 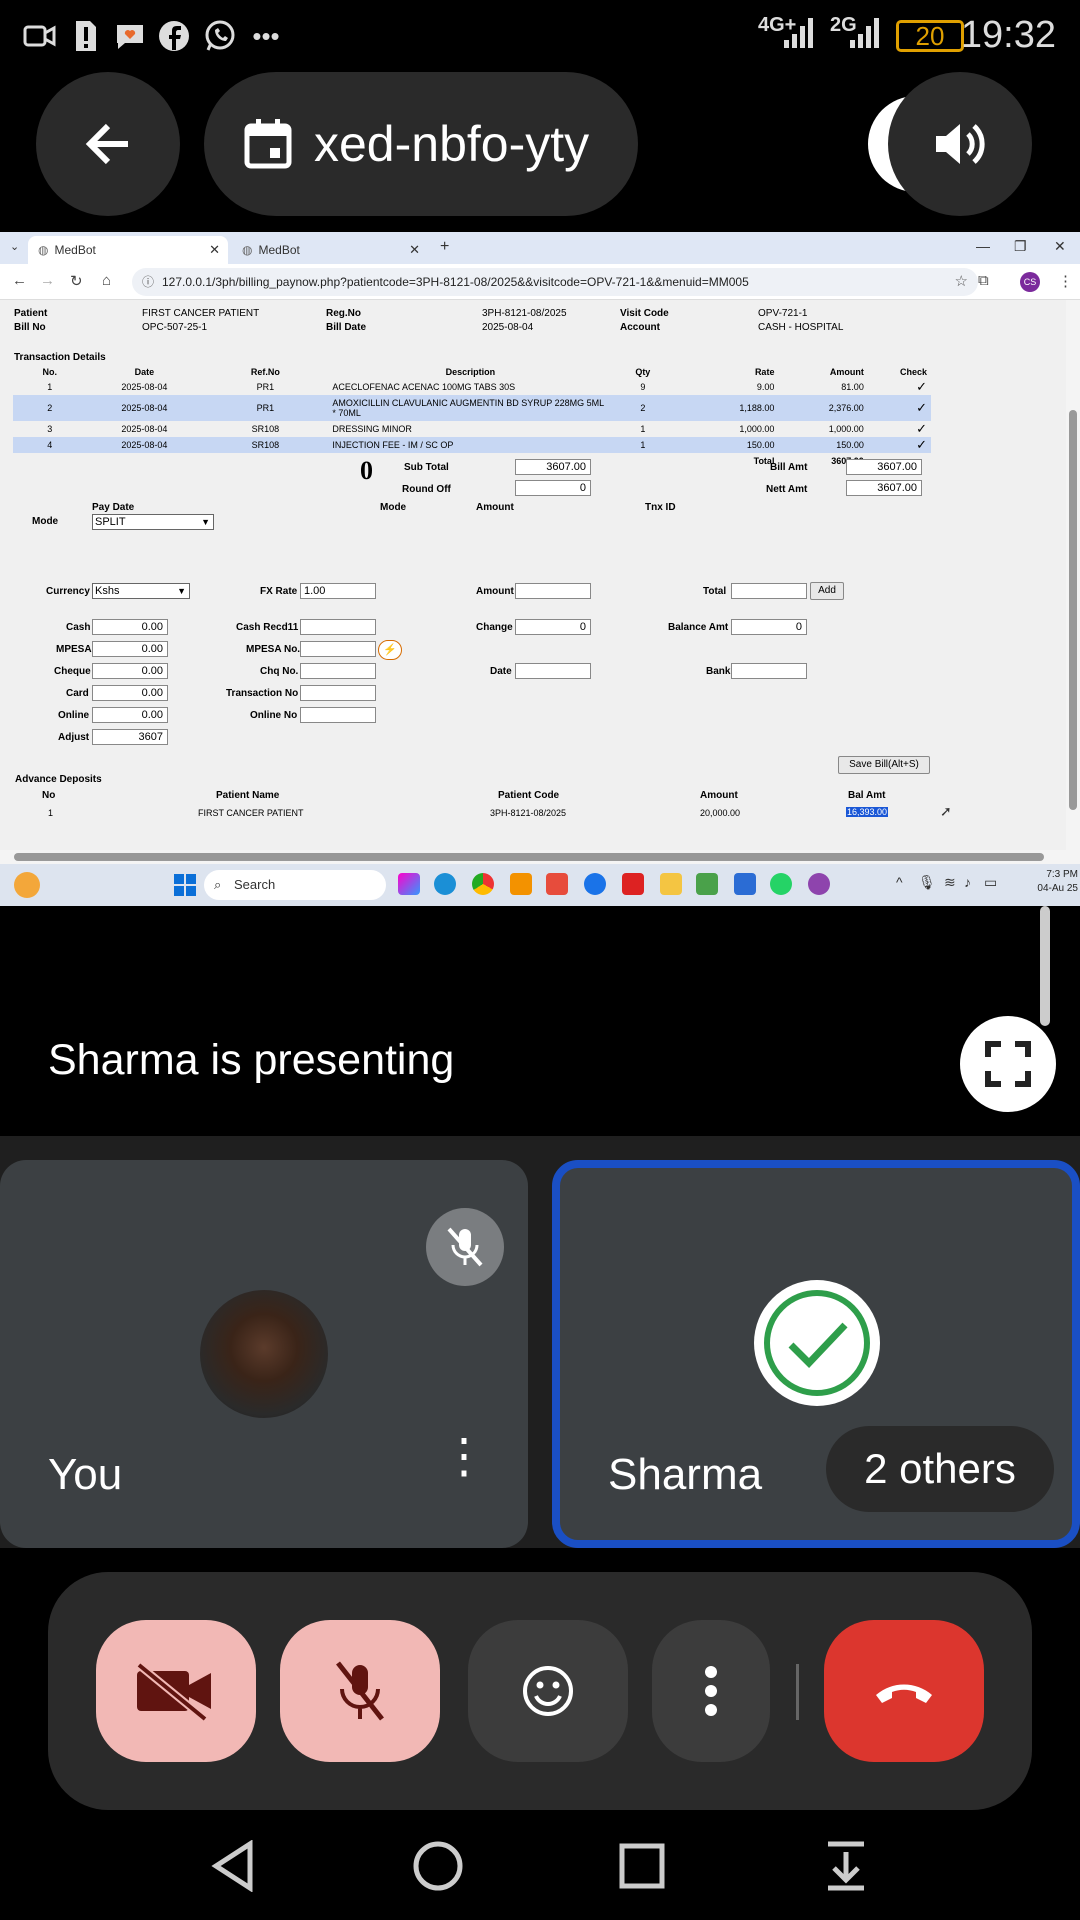 I want to click on file-explorer-icon, so click(x=671, y=884).